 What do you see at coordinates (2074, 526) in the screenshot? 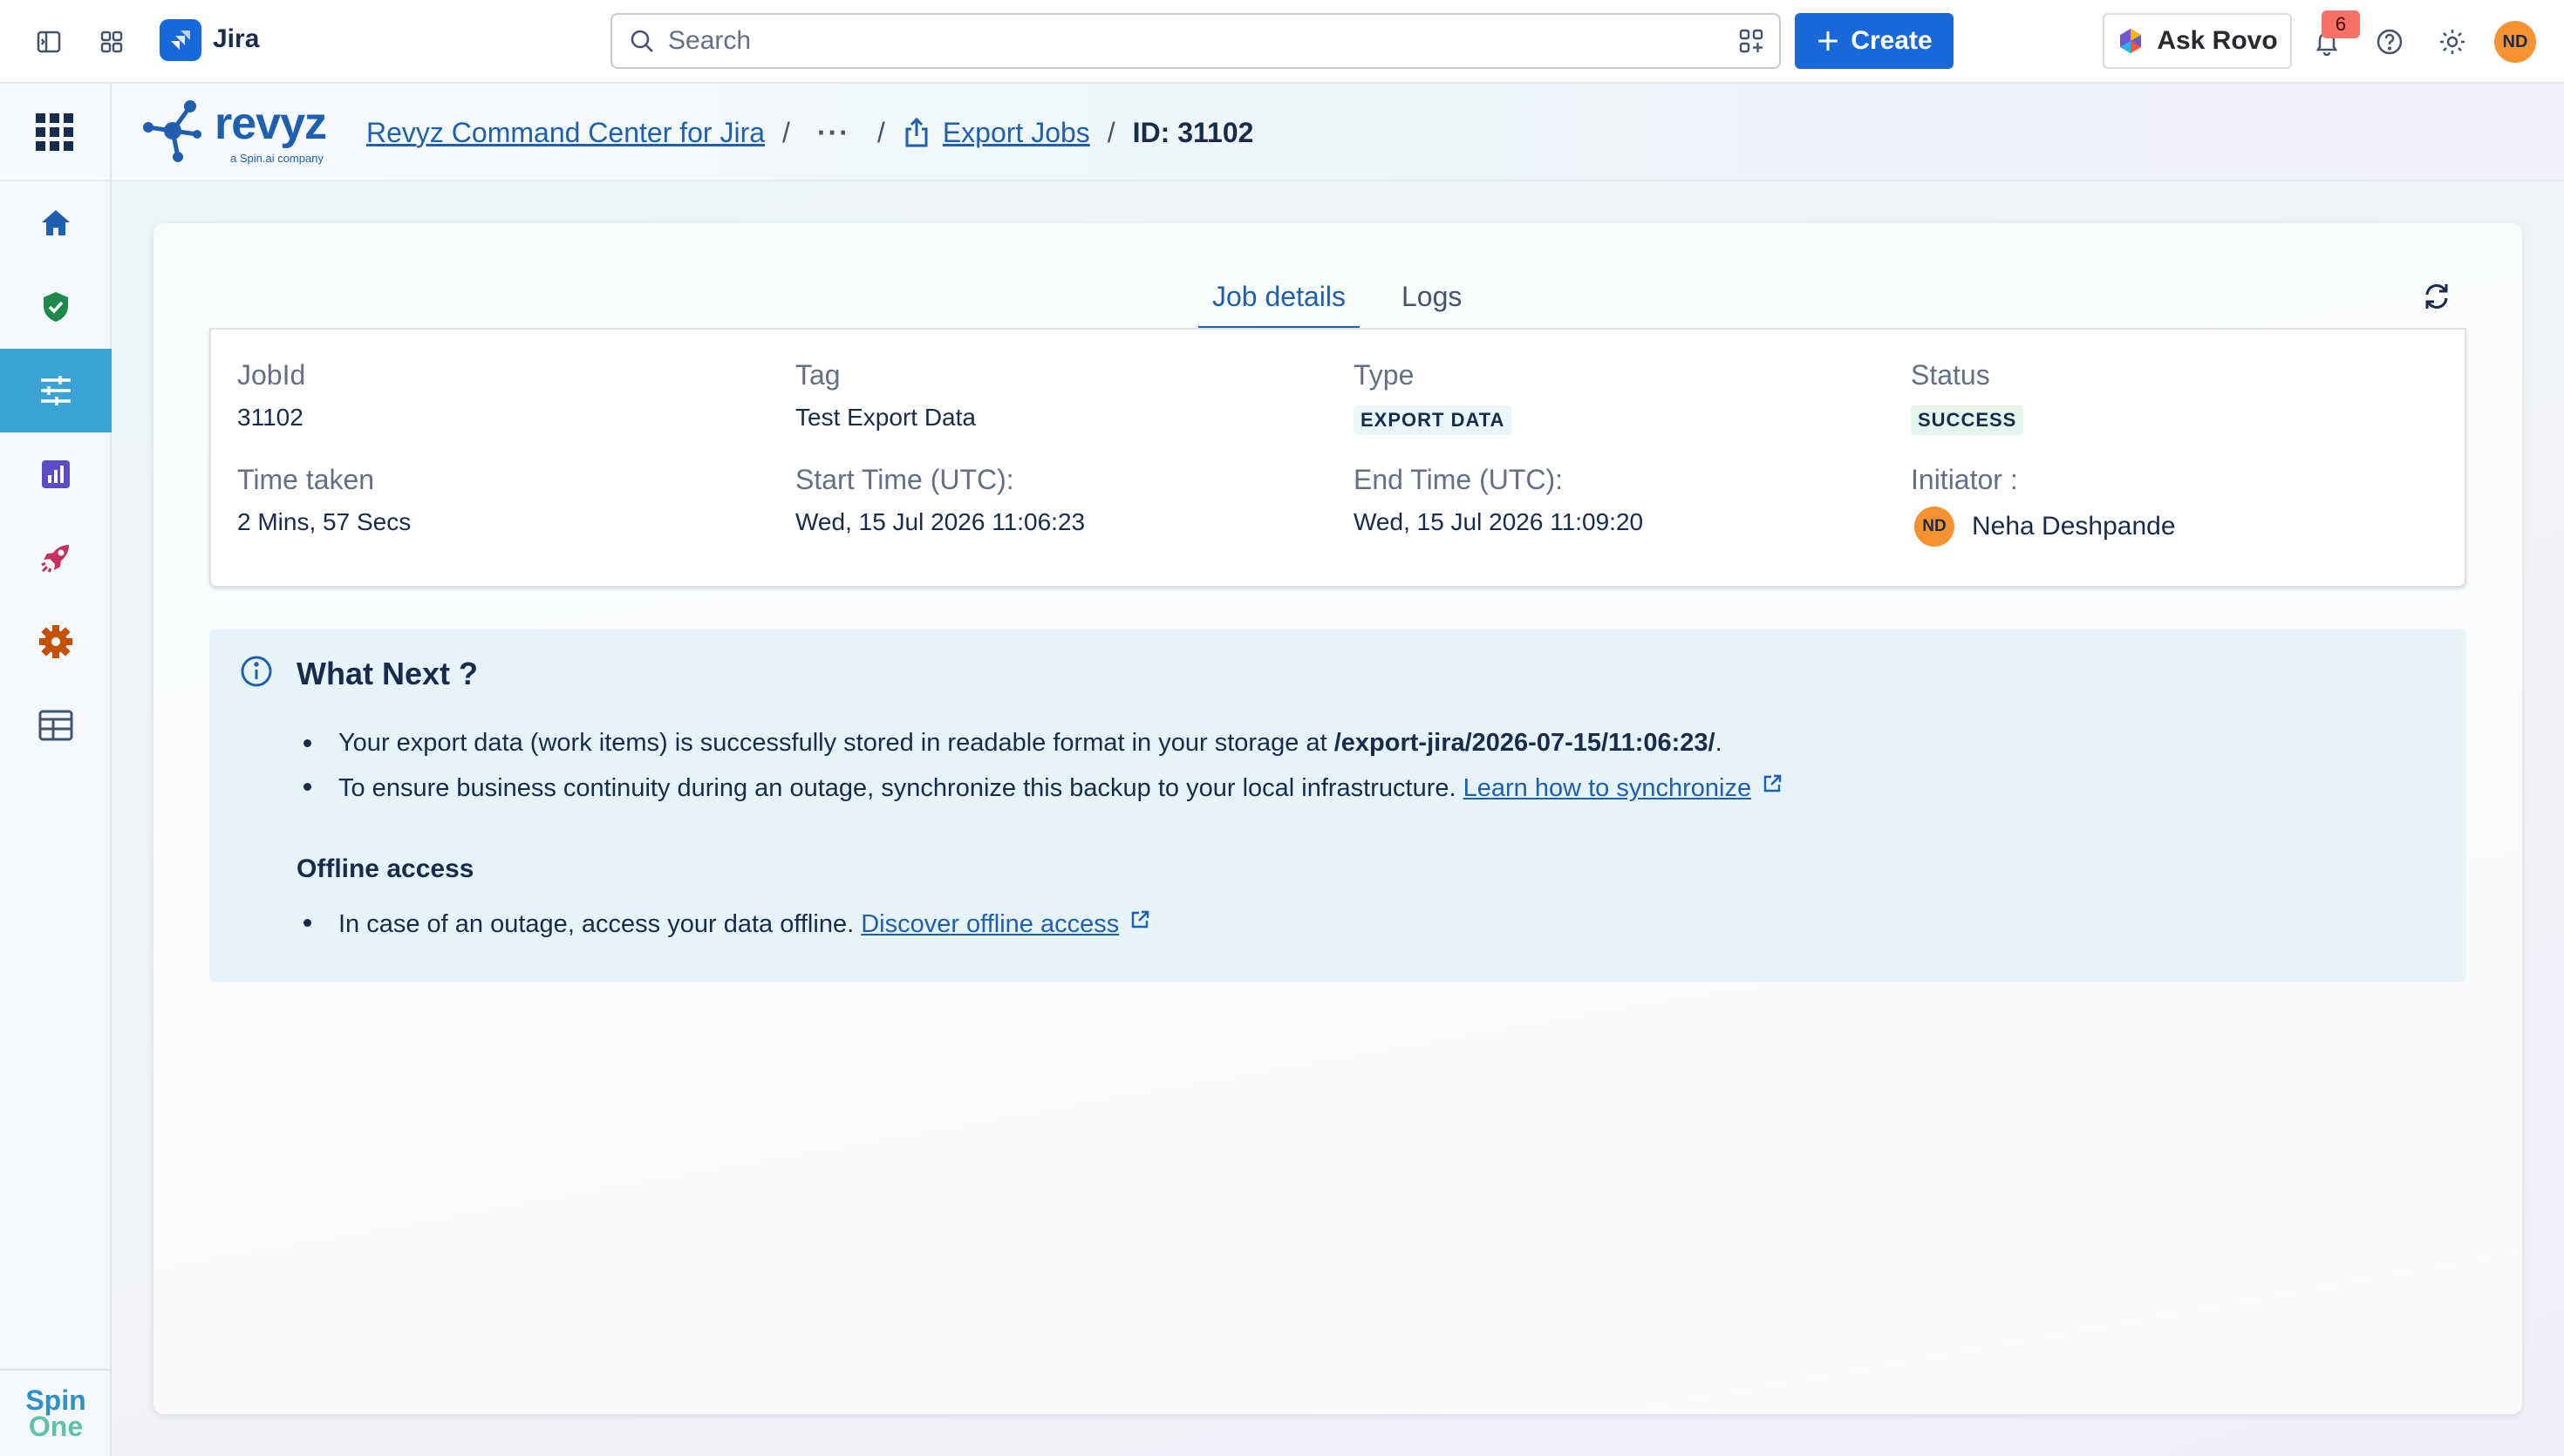
I see `initiator-name: Neha Deshpande` at bounding box center [2074, 526].